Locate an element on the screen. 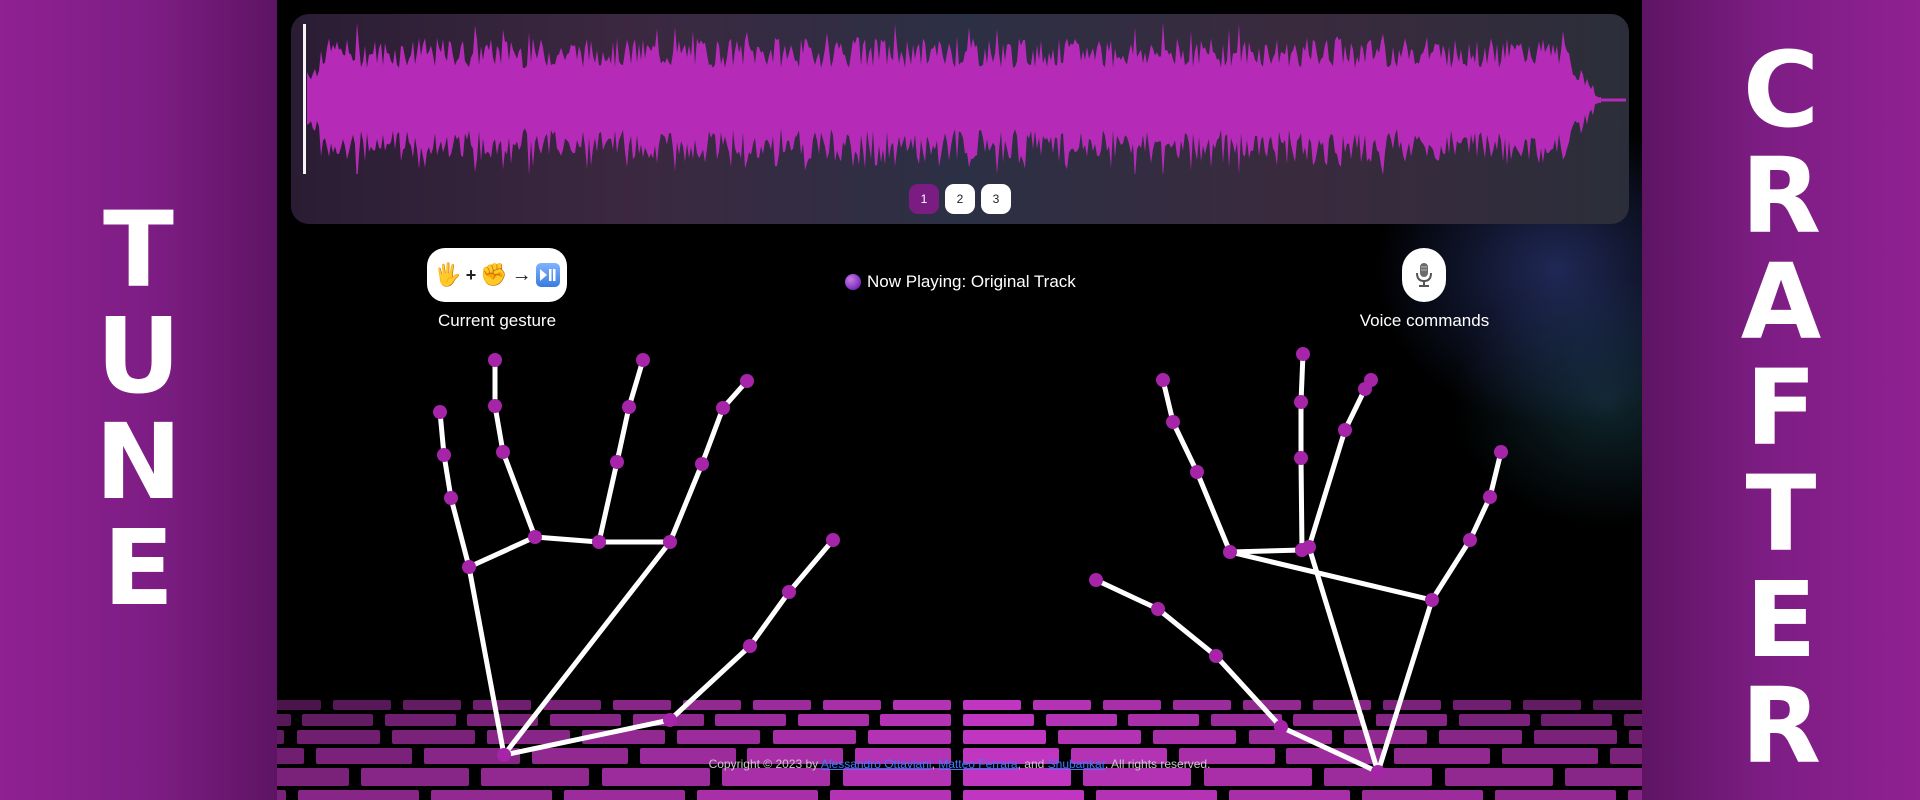  footer-prefix: Copyright © 2023 by is located at coordinates (764, 764).